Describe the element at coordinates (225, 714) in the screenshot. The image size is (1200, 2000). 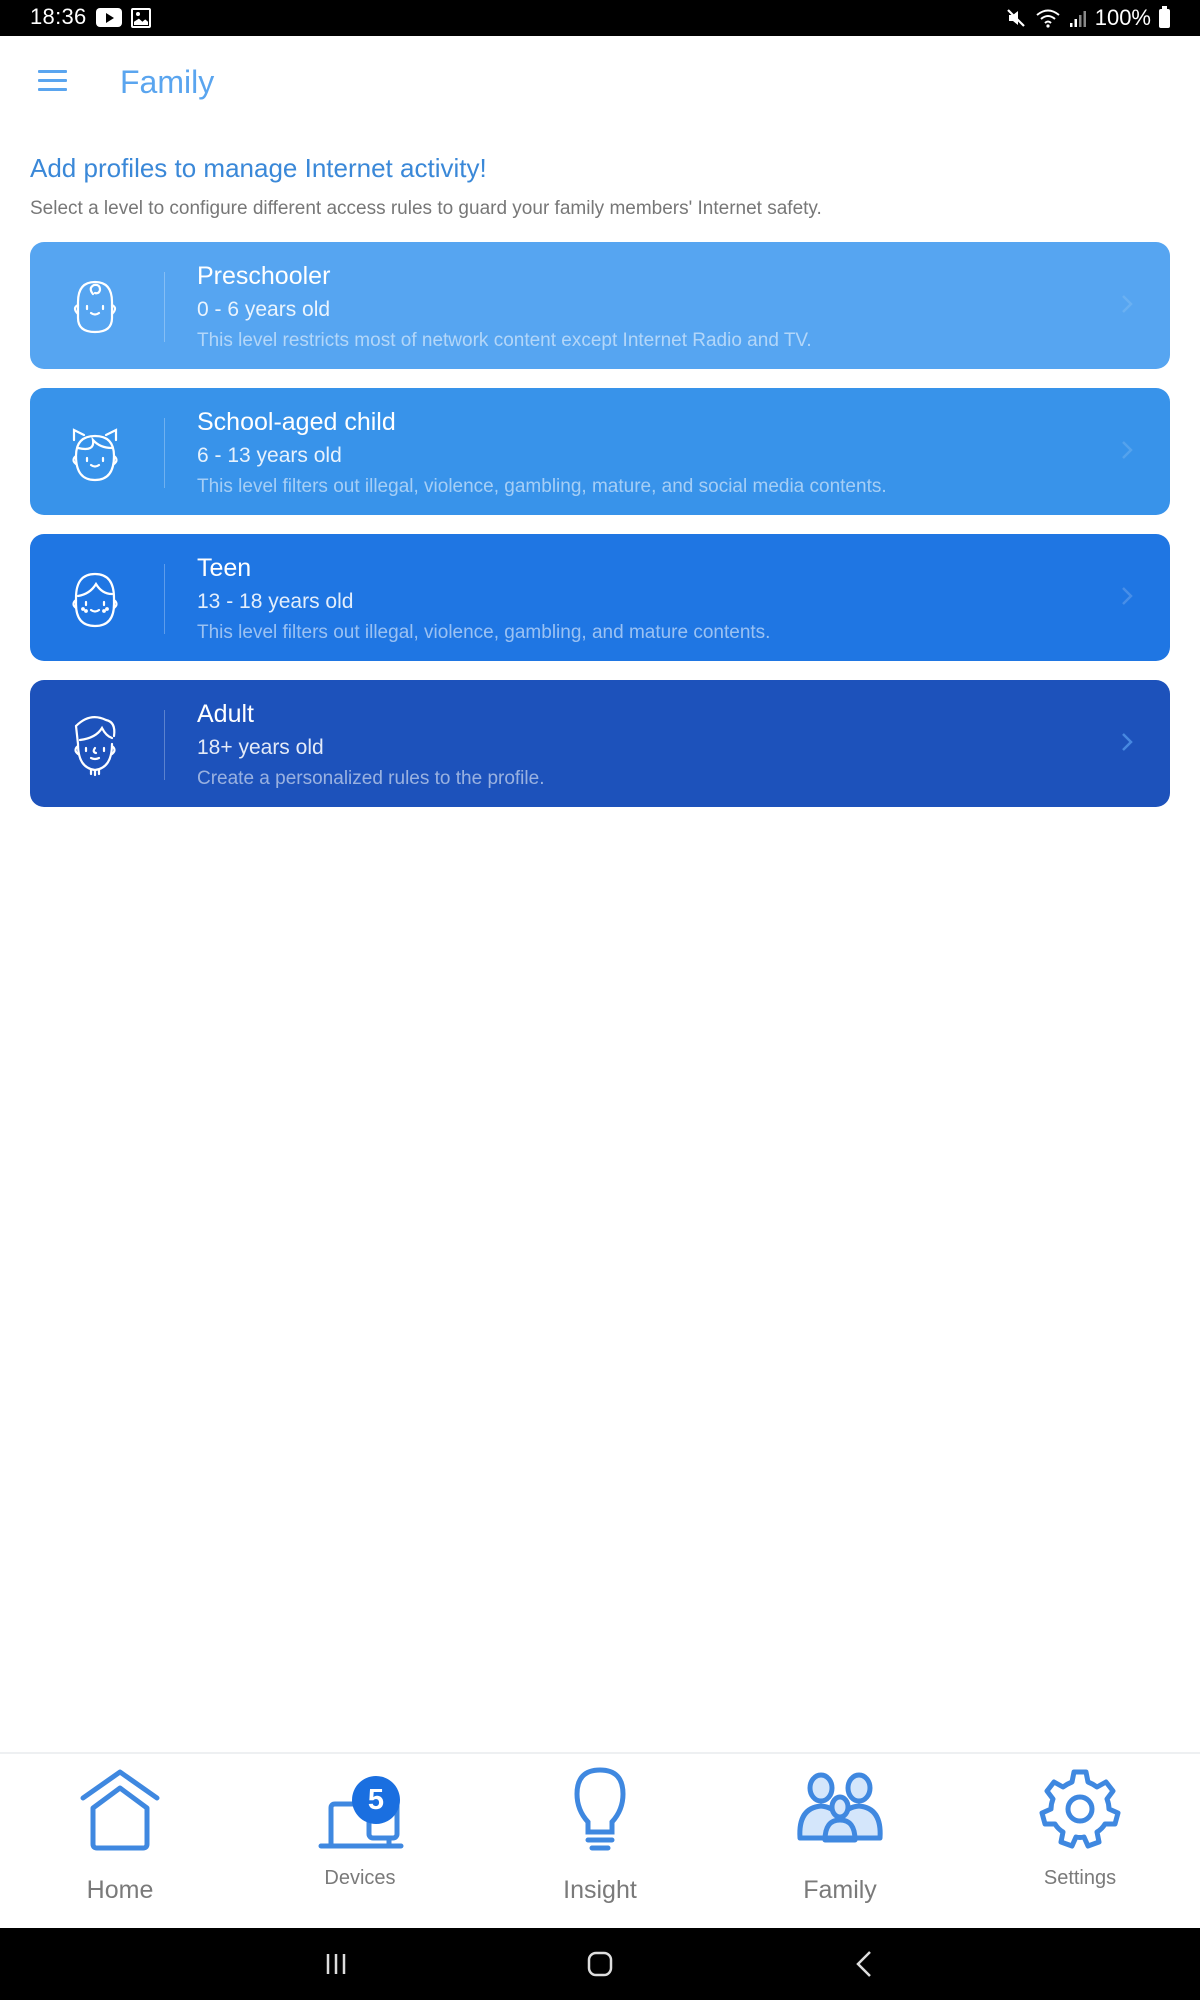
I see `profile-title: Adult` at that location.